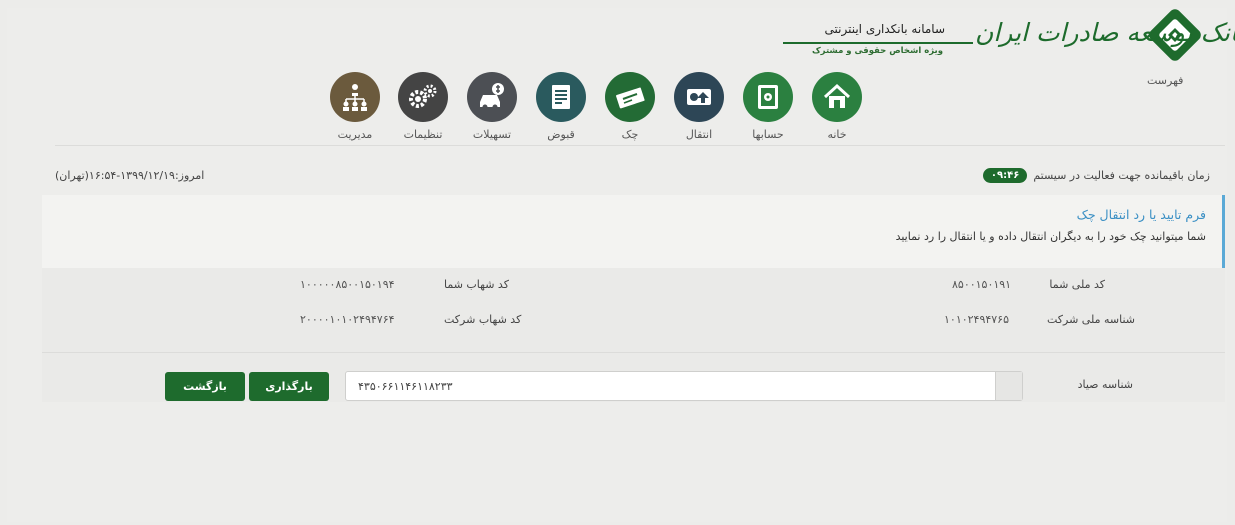 The image size is (1235, 525). Describe the element at coordinates (768, 97) in the screenshot. I see `safe-icon` at that location.